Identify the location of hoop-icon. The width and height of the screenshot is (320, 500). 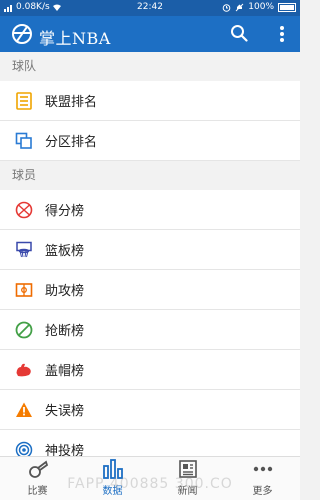
(24, 250).